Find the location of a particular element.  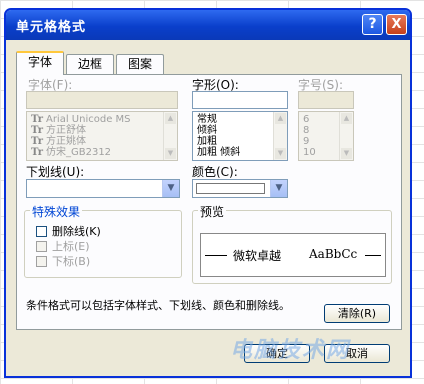

preview-text-cn: 微软卓越 is located at coordinates (257, 256).